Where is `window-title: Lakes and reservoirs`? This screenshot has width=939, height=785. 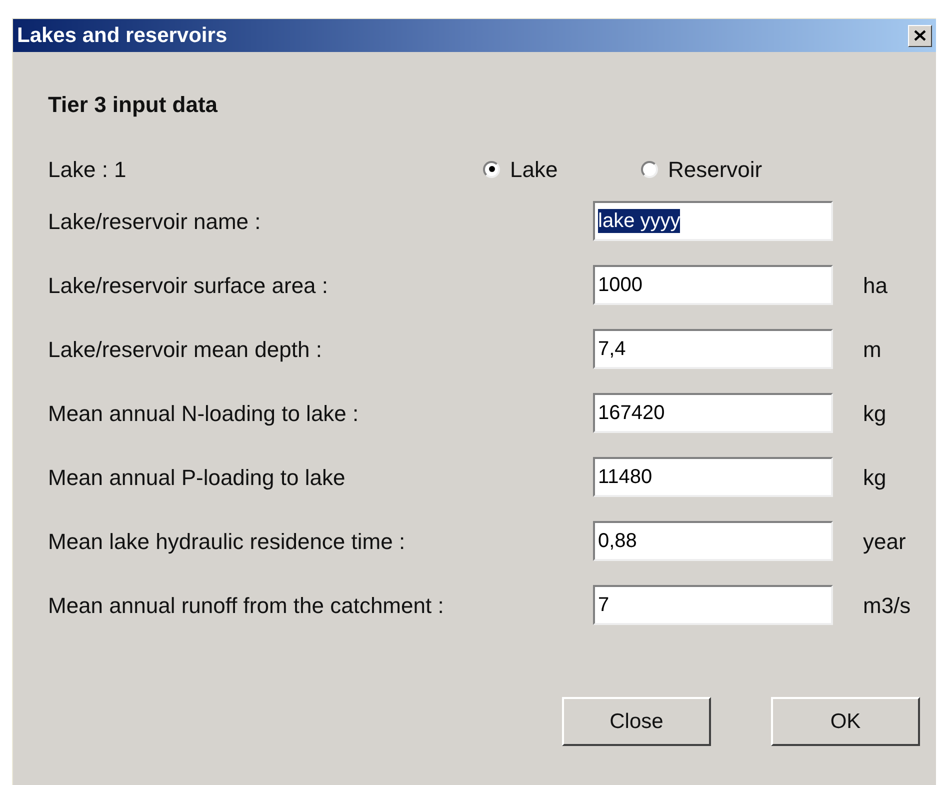 window-title: Lakes and reservoirs is located at coordinates (122, 35).